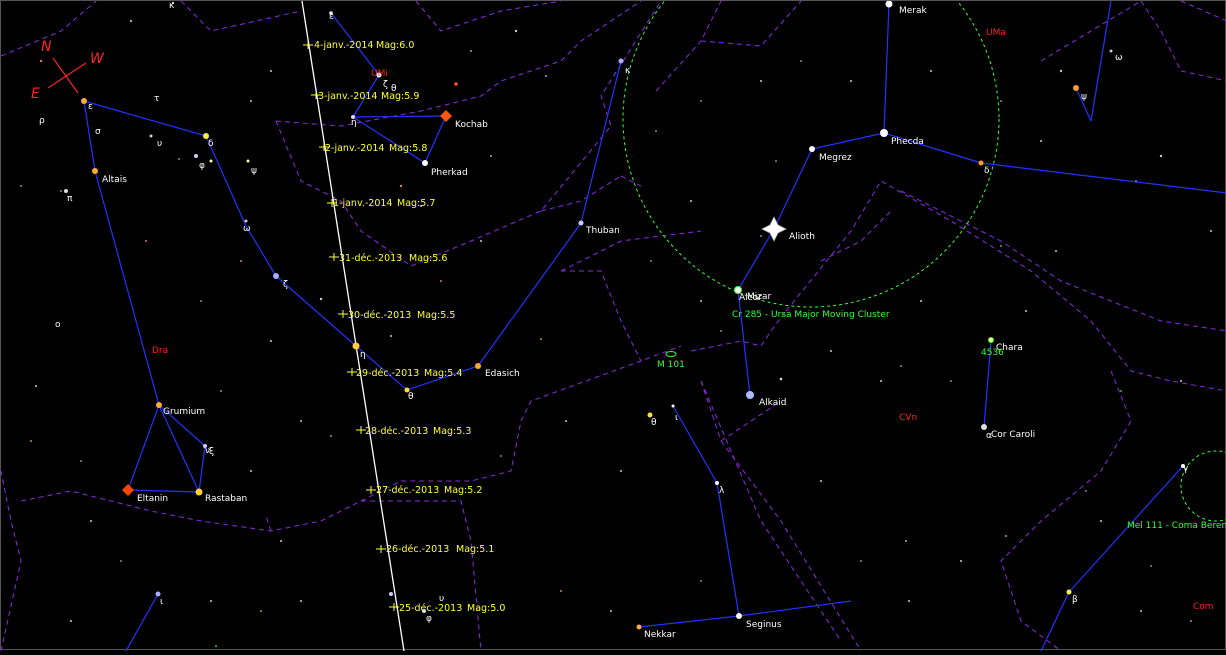  What do you see at coordinates (159, 405) in the screenshot?
I see `star-grumium` at bounding box center [159, 405].